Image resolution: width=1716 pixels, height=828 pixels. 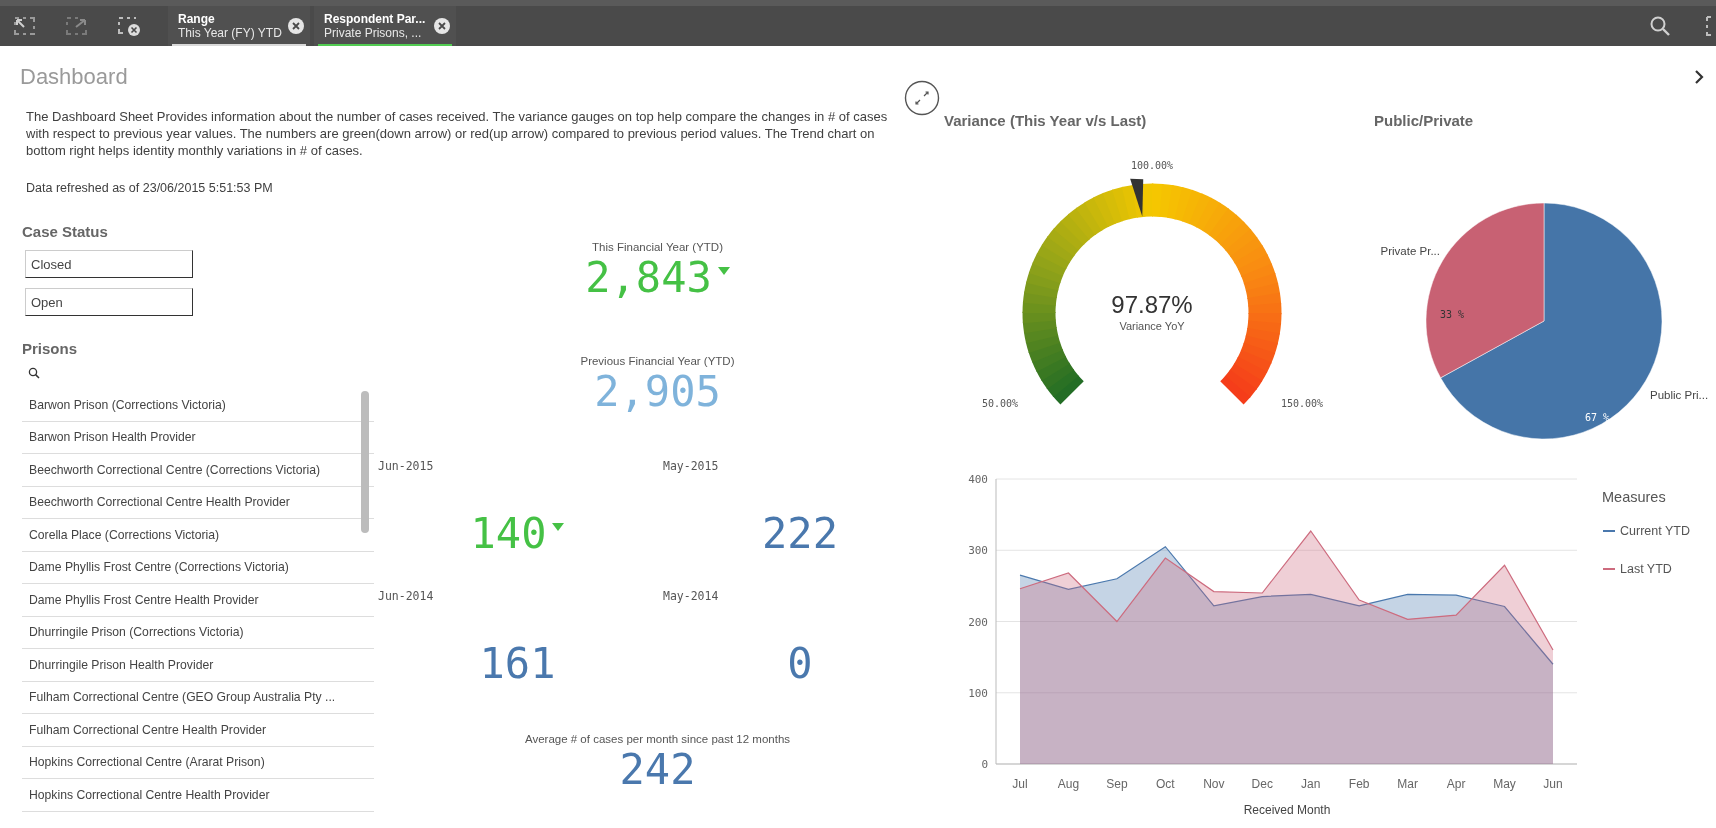 What do you see at coordinates (978, 551) in the screenshot?
I see `y-tick-label: 300` at bounding box center [978, 551].